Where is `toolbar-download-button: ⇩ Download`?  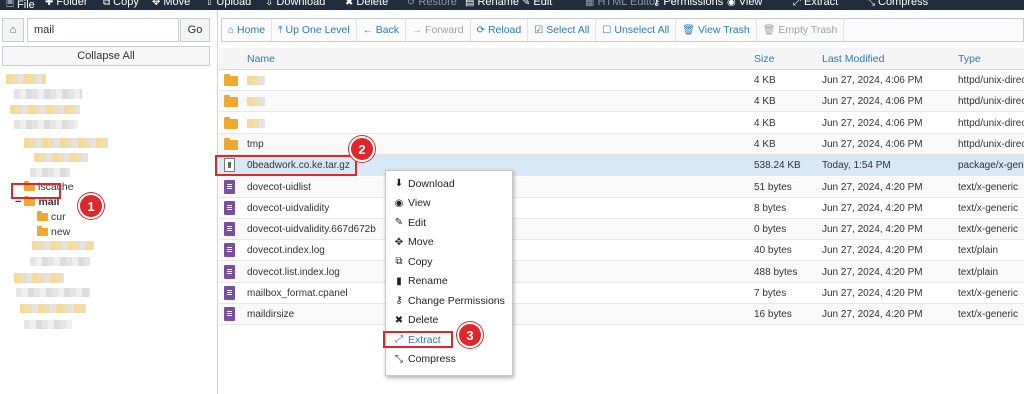
toolbar-download-button: ⇩ Download is located at coordinates (295, 4).